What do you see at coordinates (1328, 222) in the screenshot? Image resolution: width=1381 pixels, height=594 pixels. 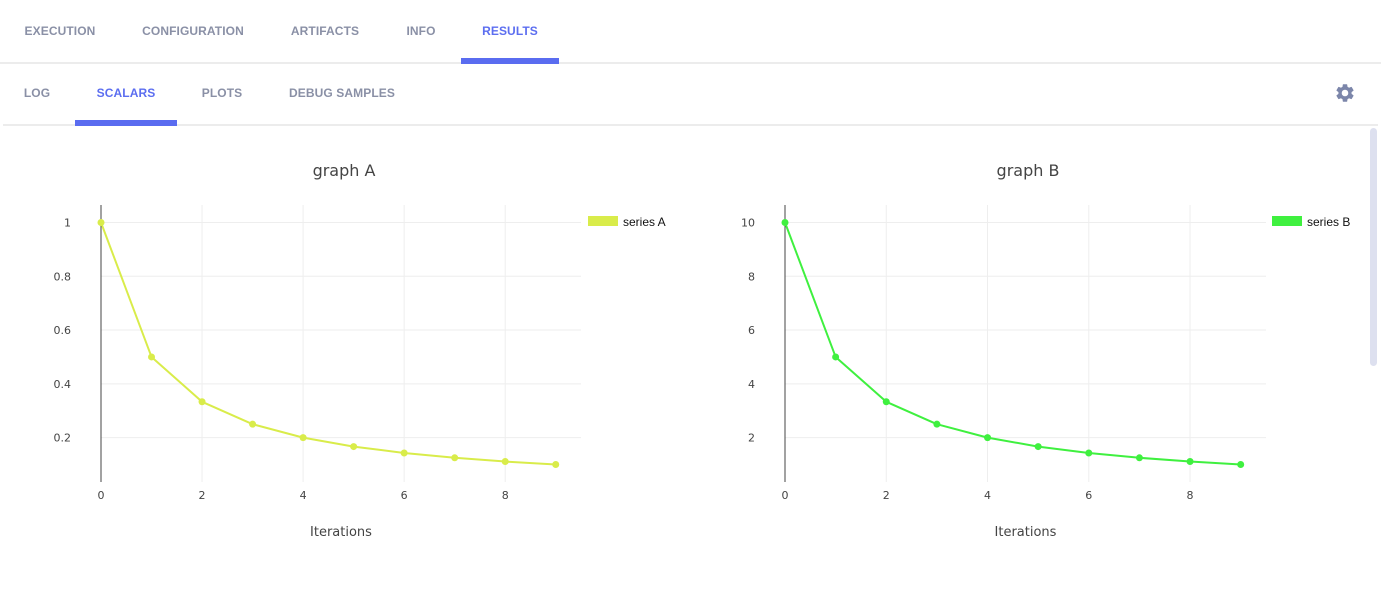 I see `legend-label: series B` at bounding box center [1328, 222].